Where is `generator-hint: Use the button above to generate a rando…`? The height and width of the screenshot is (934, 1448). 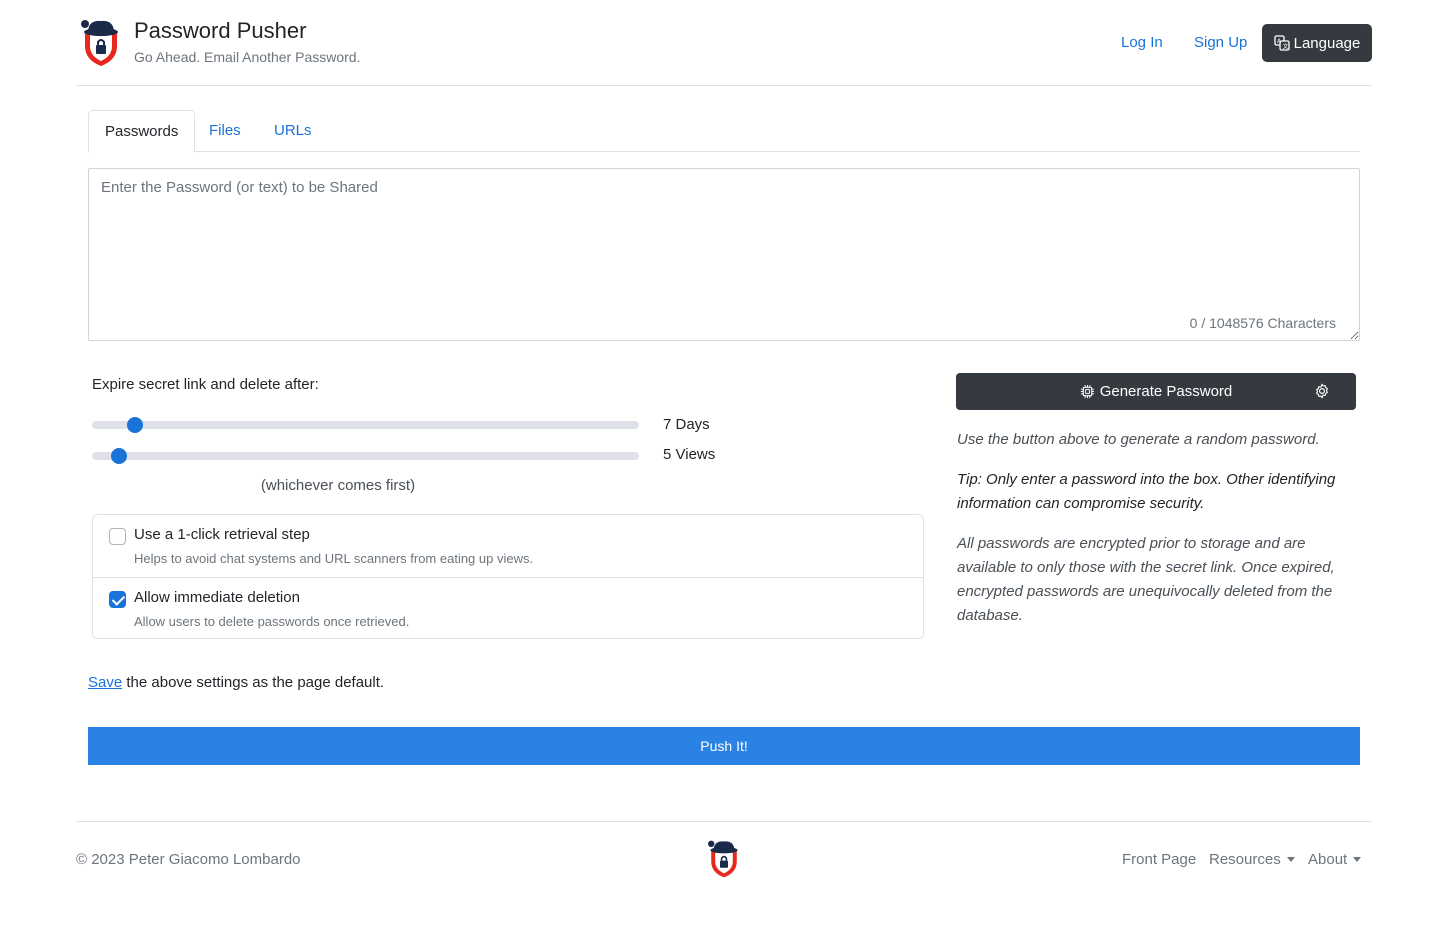
generator-hint: Use the button above to generate a rando… is located at coordinates (1138, 439).